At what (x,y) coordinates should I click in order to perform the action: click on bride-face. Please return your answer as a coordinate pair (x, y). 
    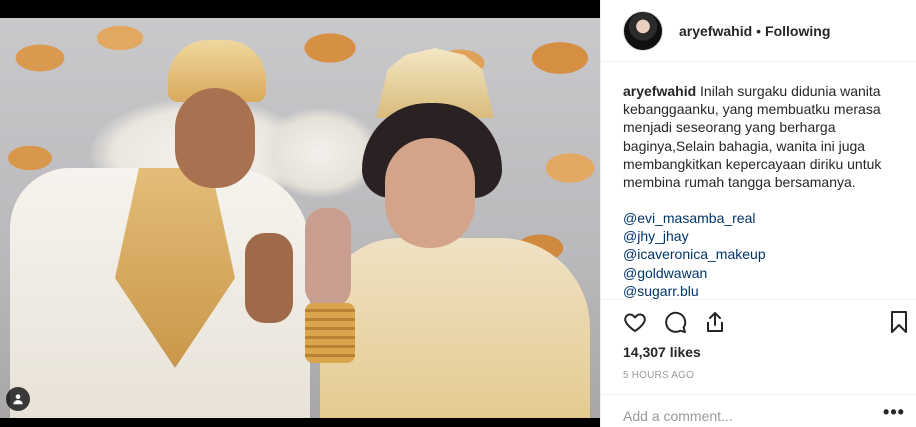
    Looking at the image, I should click on (430, 193).